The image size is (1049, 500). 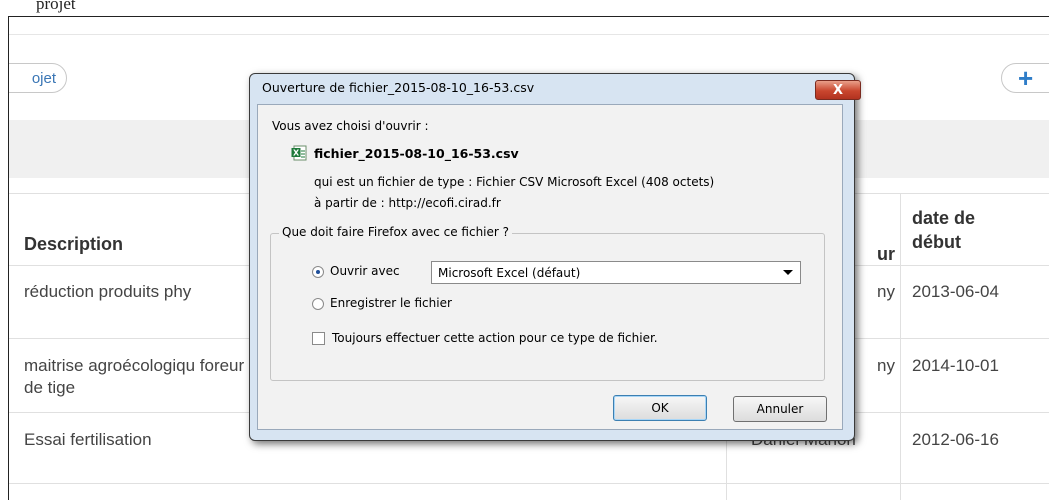 What do you see at coordinates (296, 153) in the screenshot?
I see `svg-text: X` at bounding box center [296, 153].